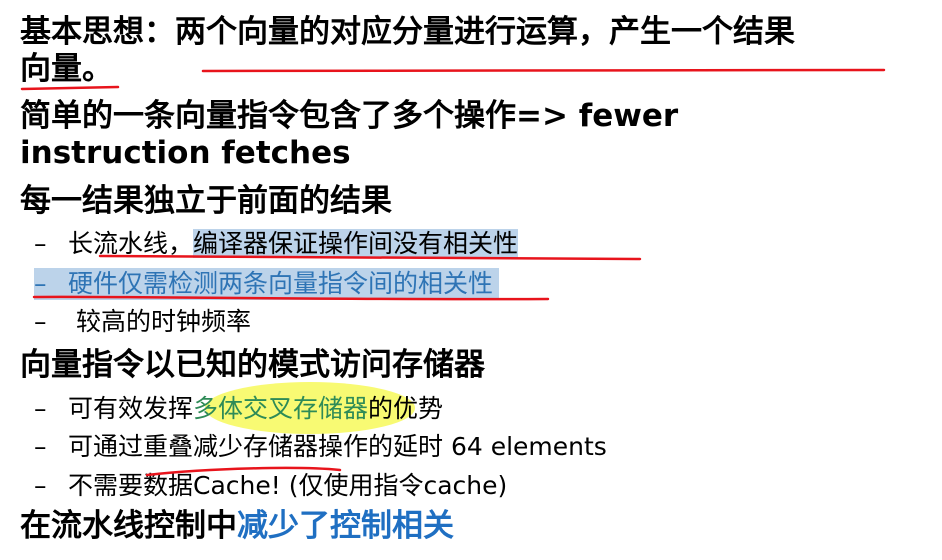 The width and height of the screenshot is (942, 560). Describe the element at coordinates (345, 526) in the screenshot. I see `bullet-pipeline-control-b: 减少了控制相关` at that location.